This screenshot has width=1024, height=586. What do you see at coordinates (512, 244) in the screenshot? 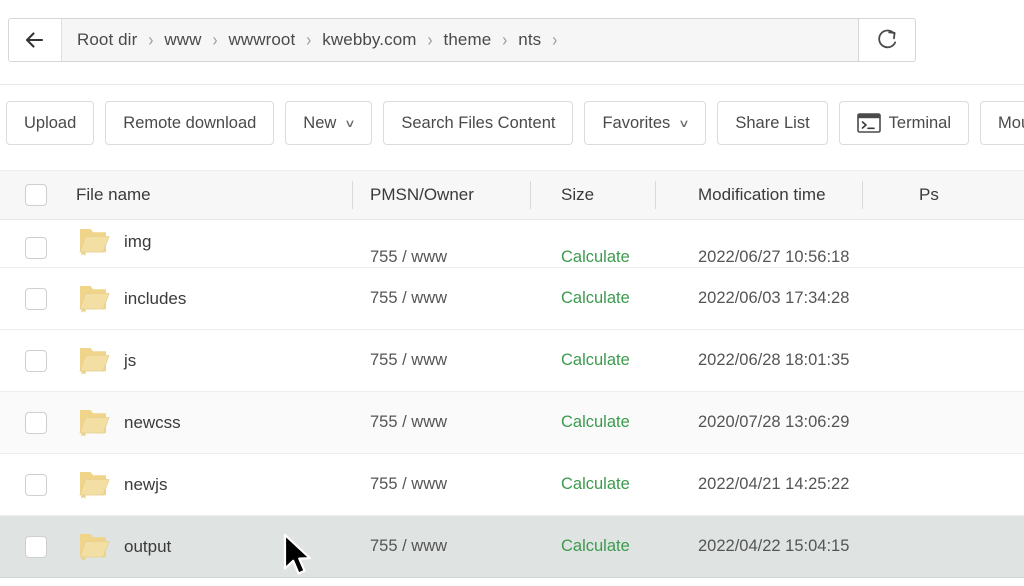
I see `table-row: img 755 / www Calculate 2022/06/27 10:56:18` at bounding box center [512, 244].